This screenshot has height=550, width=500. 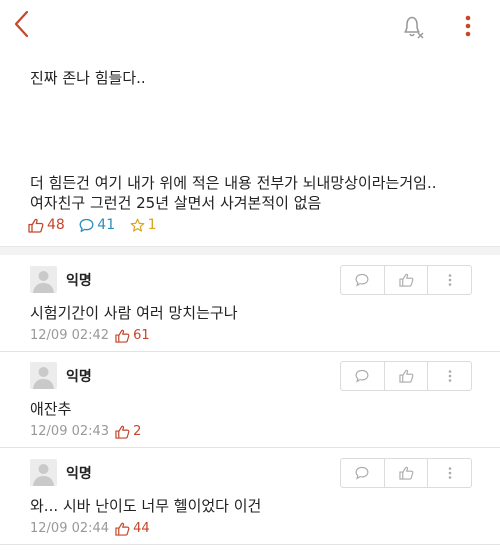 I want to click on chevron-left-icon, so click(x=21, y=24).